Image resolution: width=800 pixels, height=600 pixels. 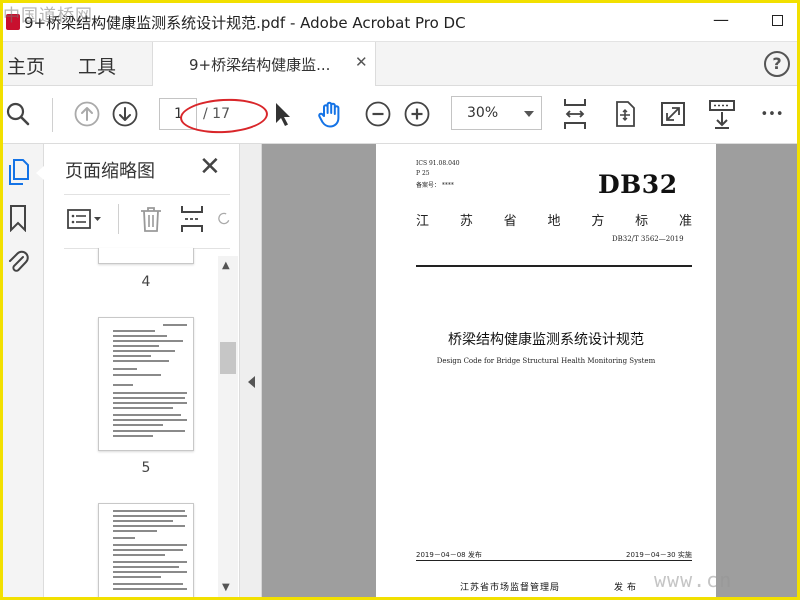 What do you see at coordinates (18, 218) in the screenshot?
I see `bookmark-icon` at bounding box center [18, 218].